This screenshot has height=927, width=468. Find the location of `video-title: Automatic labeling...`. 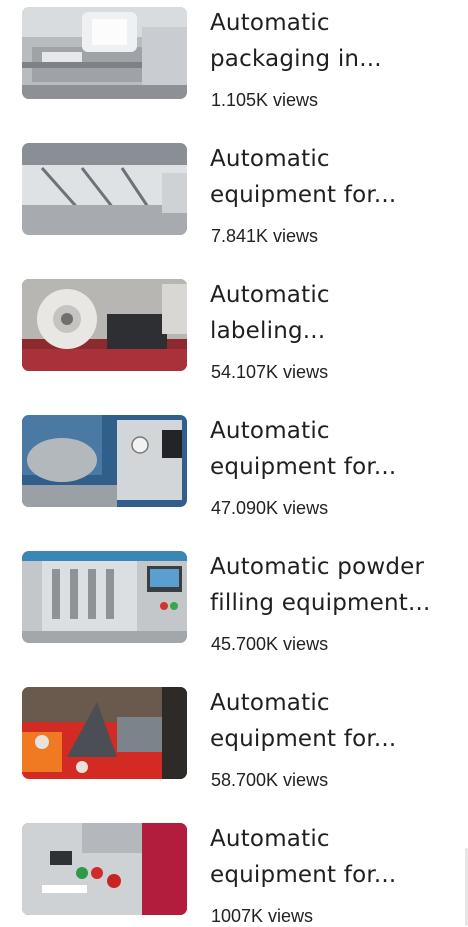

video-title: Automatic labeling... is located at coordinates (335, 313).